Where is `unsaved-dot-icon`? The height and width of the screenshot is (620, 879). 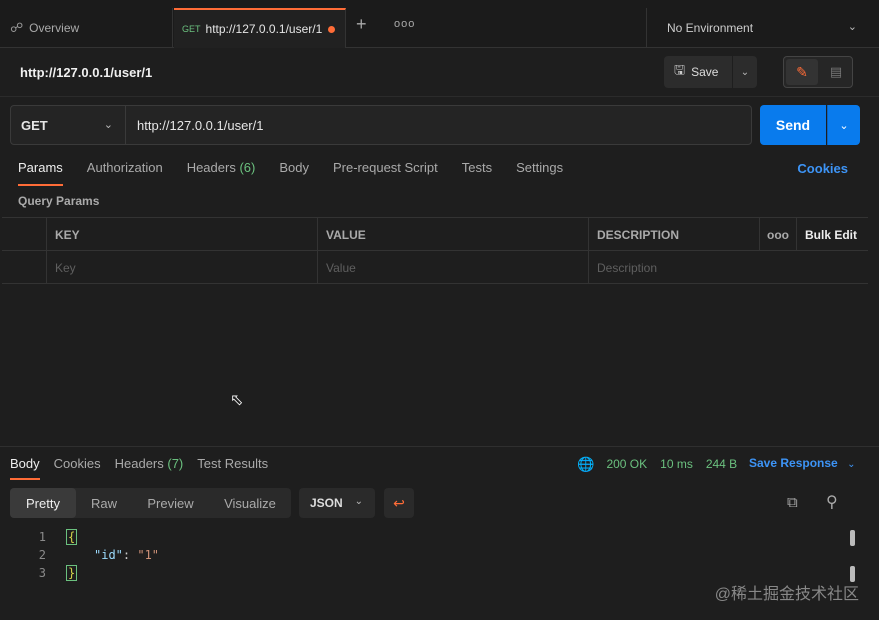
unsaved-dot-icon is located at coordinates (331, 29).